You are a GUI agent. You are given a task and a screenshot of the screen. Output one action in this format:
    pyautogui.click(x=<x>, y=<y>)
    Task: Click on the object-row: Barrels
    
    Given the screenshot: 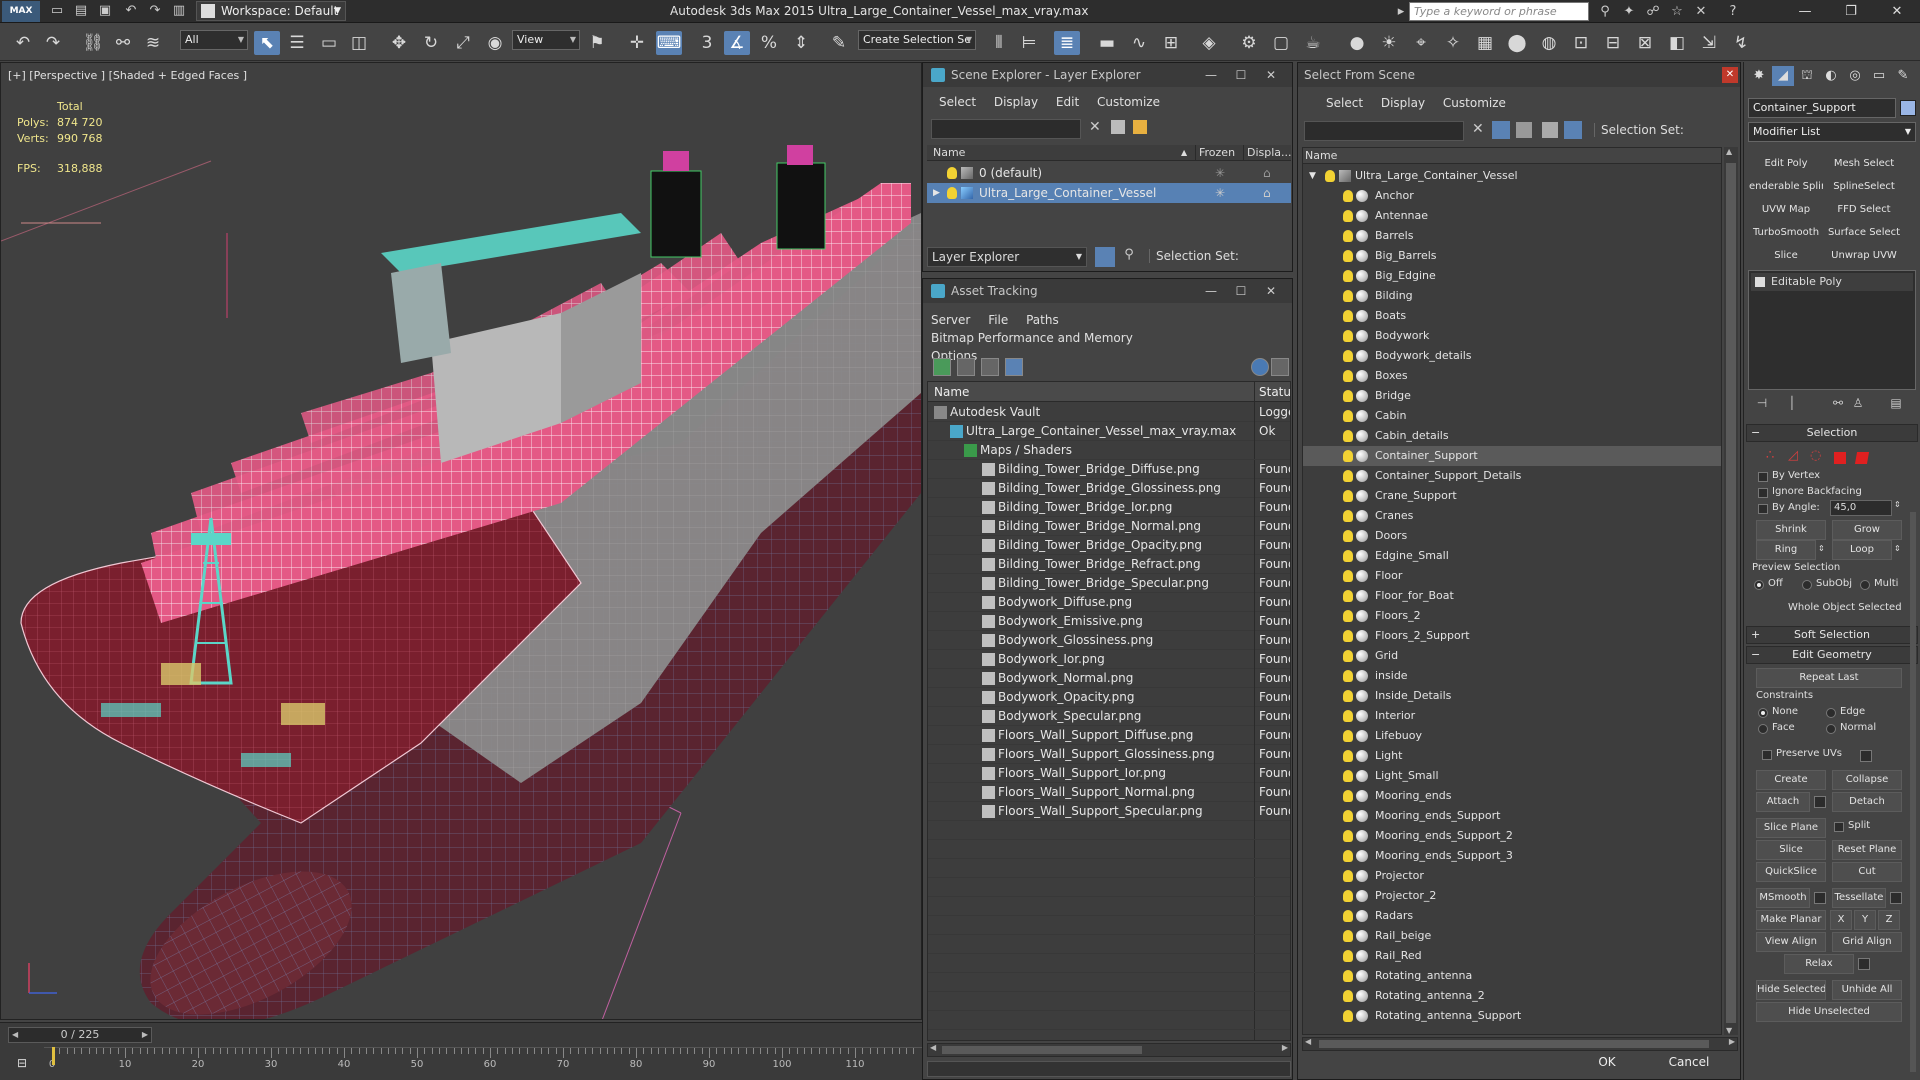 What is the action you would take?
    pyautogui.click(x=1512, y=236)
    